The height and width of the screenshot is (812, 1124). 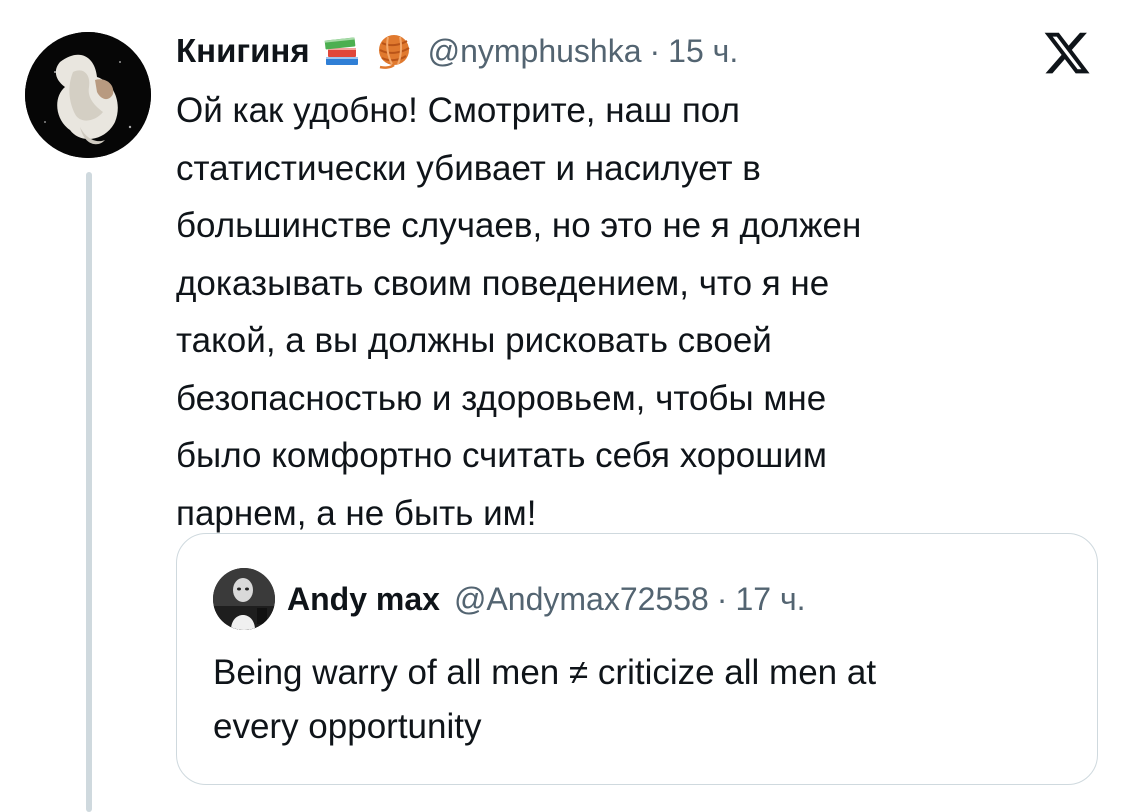 I want to click on x-logo-icon, so click(x=1067, y=53).